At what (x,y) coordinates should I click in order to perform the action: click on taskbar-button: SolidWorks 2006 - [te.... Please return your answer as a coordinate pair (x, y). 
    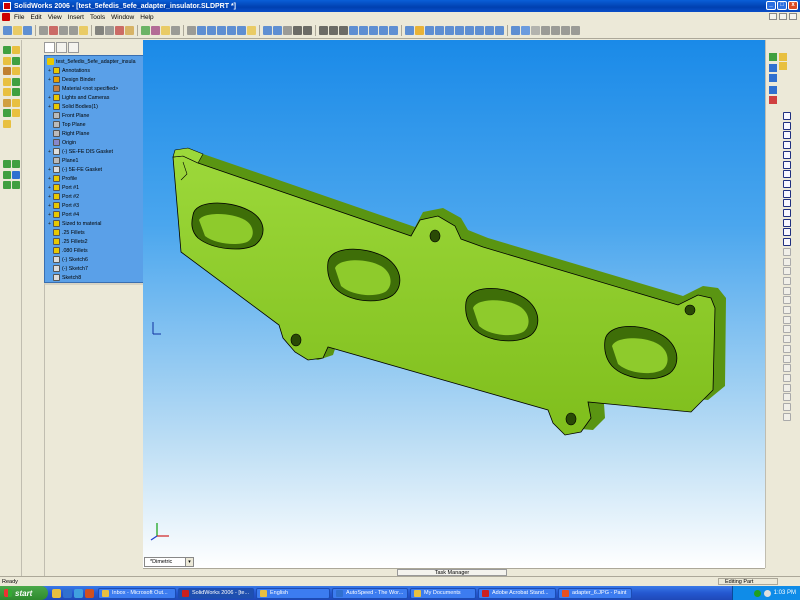
    Looking at the image, I should click on (216, 593).